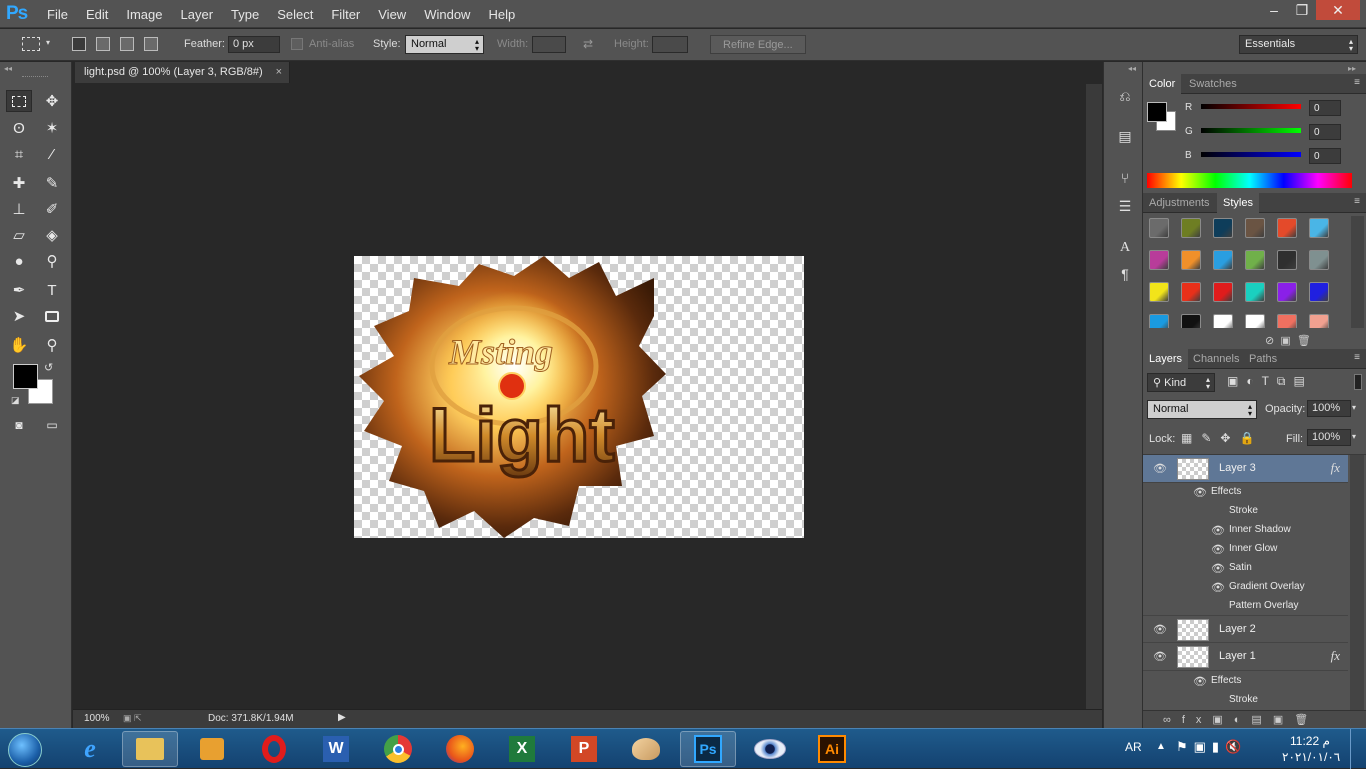 This screenshot has height=769, width=1366. Describe the element at coordinates (670, 44) in the screenshot. I see `height-input` at that location.